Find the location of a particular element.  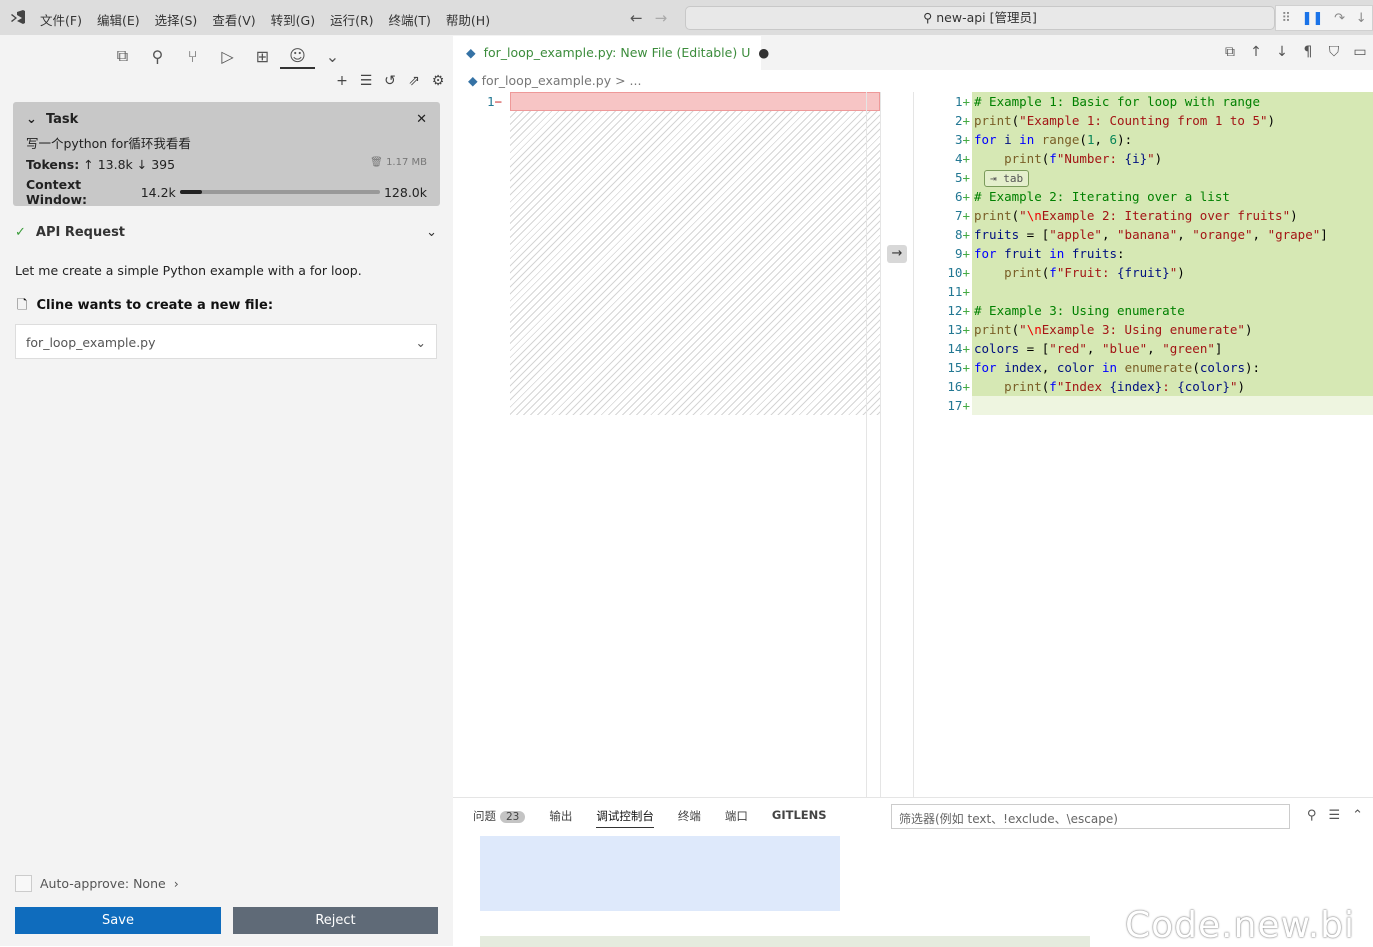

save-button: Save is located at coordinates (118, 920).